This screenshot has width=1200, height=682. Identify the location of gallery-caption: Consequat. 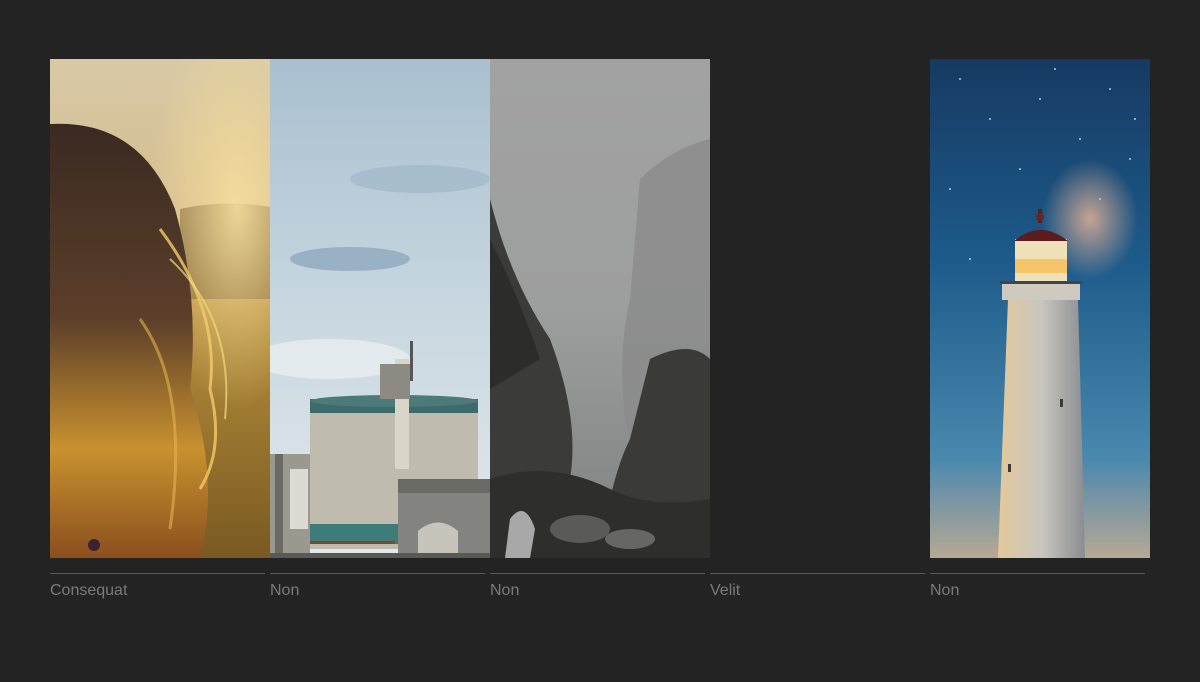
(89, 590).